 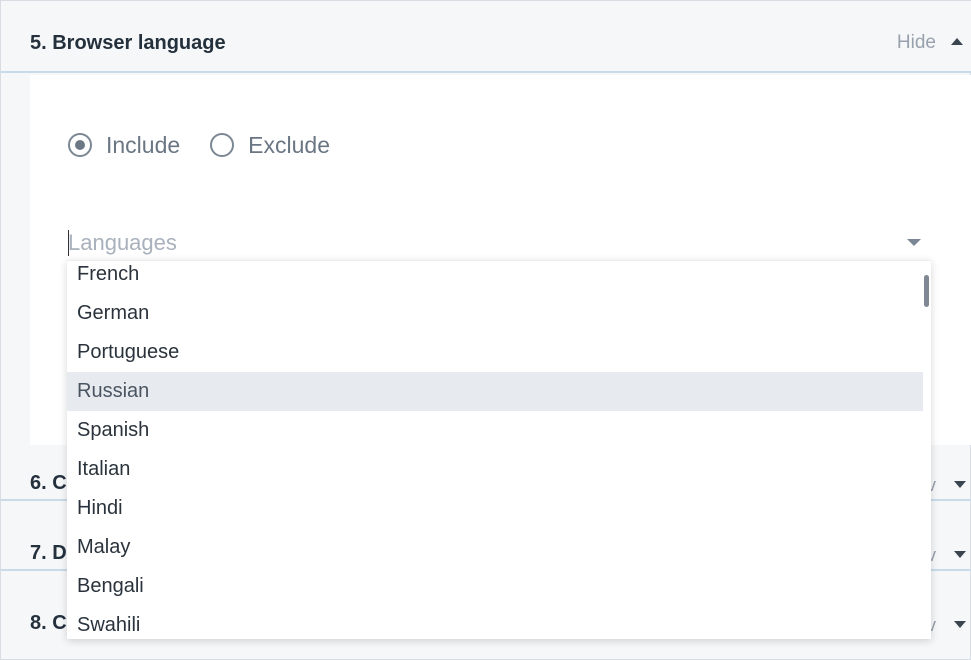 I want to click on option-malay: Malay, so click(x=495, y=547).